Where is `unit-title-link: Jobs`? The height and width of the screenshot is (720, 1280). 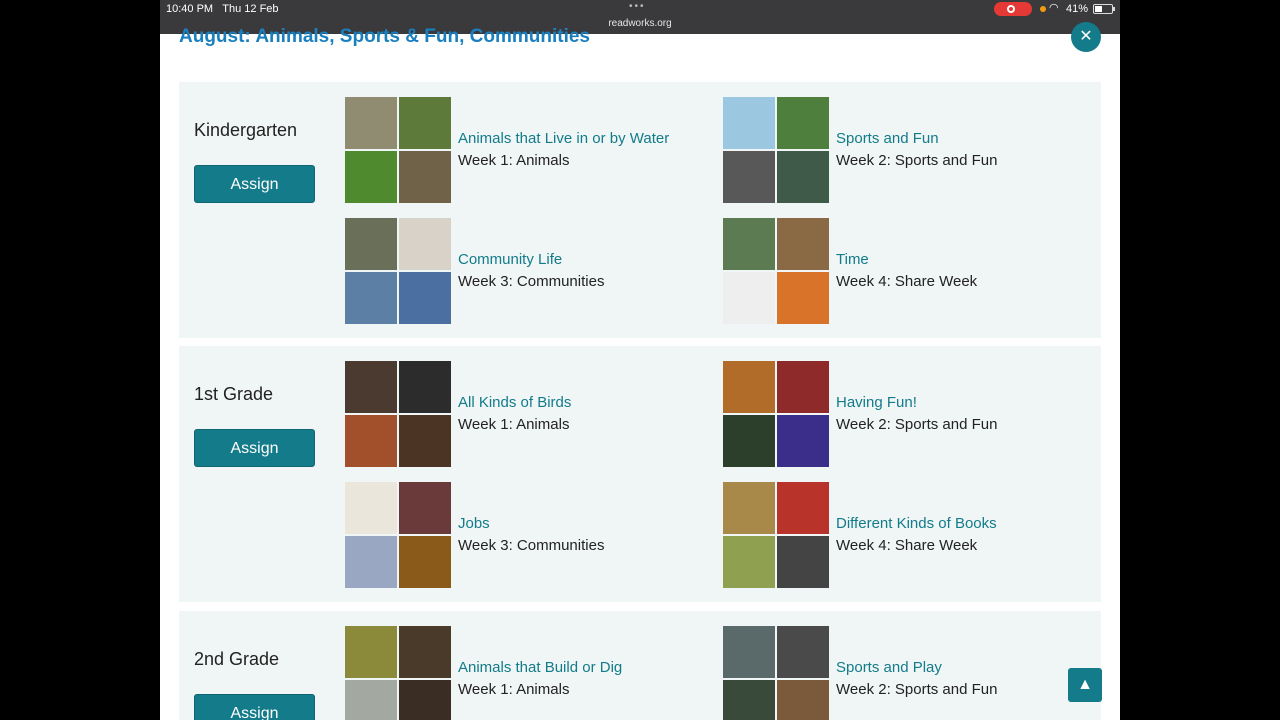
unit-title-link: Jobs is located at coordinates (474, 523).